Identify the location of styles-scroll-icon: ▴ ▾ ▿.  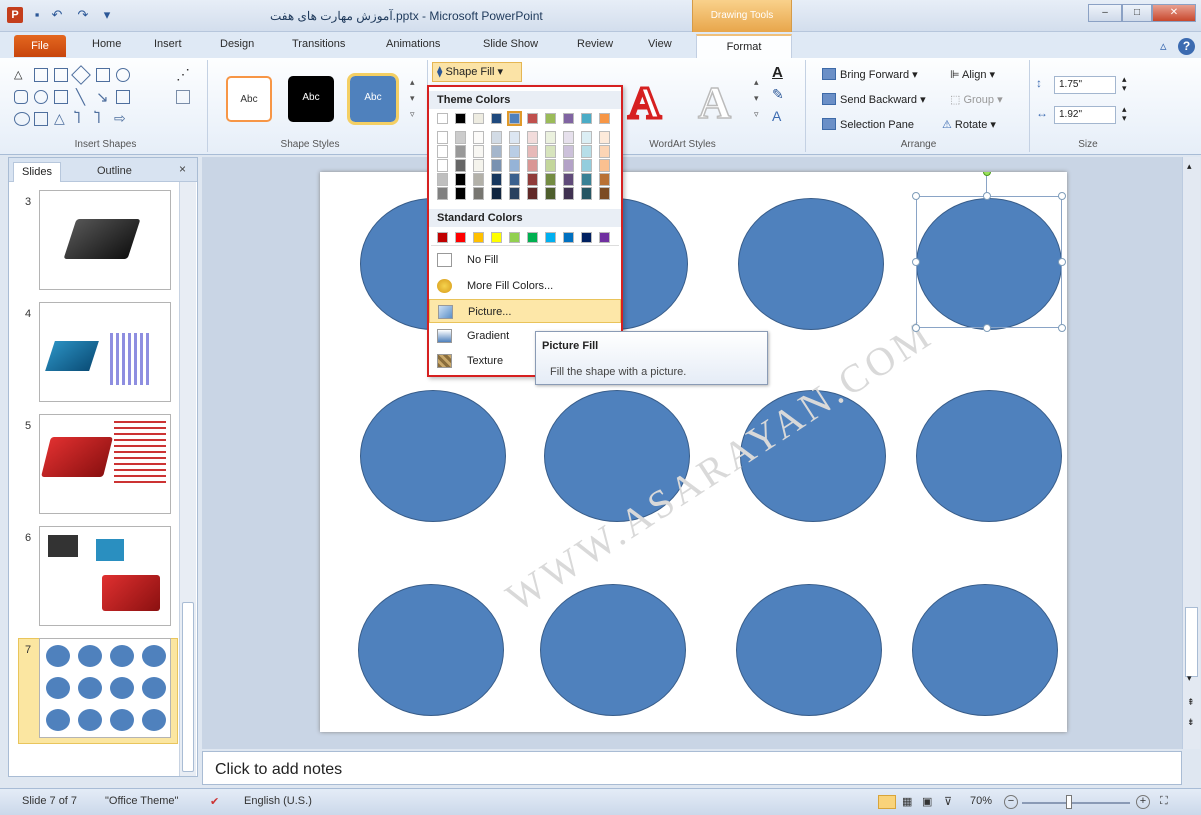
(412, 98).